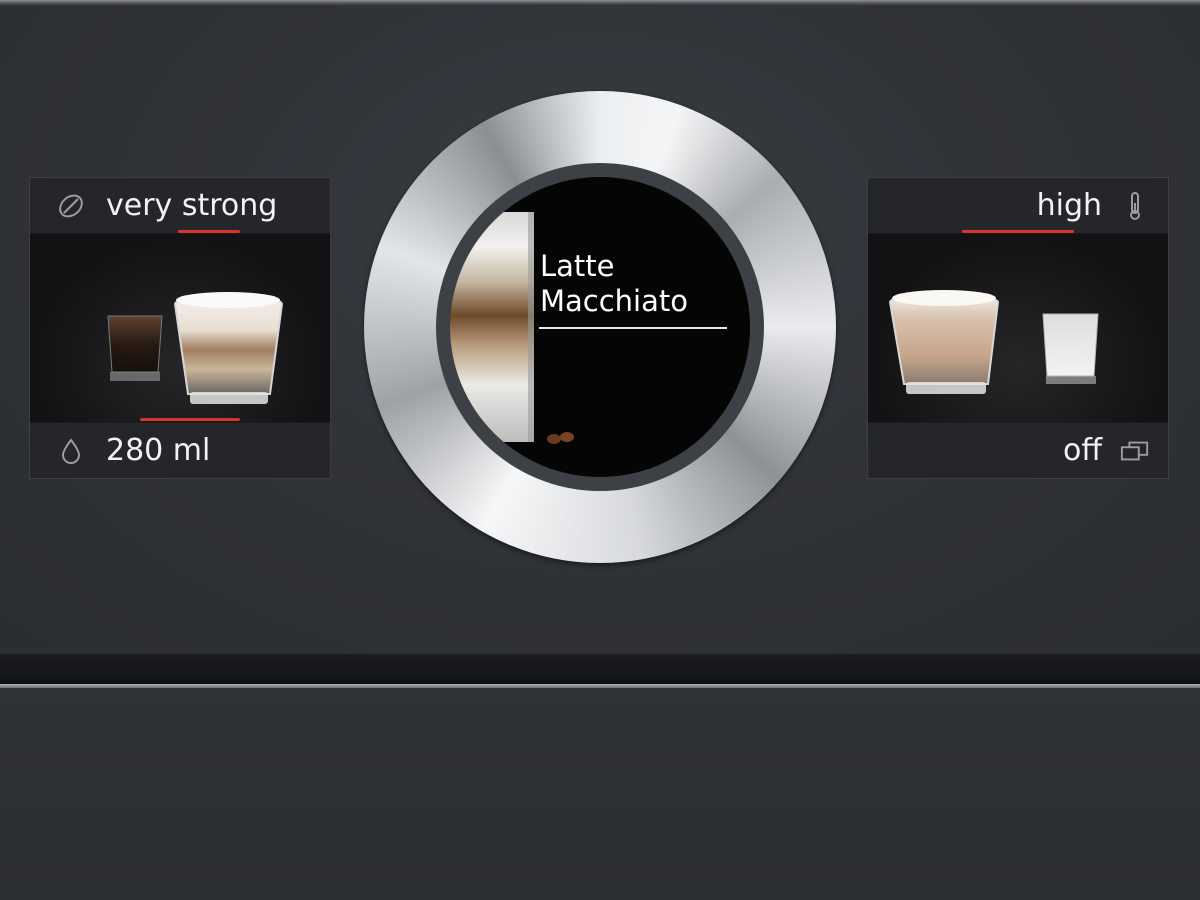  I want to click on left-display: very strong 280 ml, so click(180, 328).